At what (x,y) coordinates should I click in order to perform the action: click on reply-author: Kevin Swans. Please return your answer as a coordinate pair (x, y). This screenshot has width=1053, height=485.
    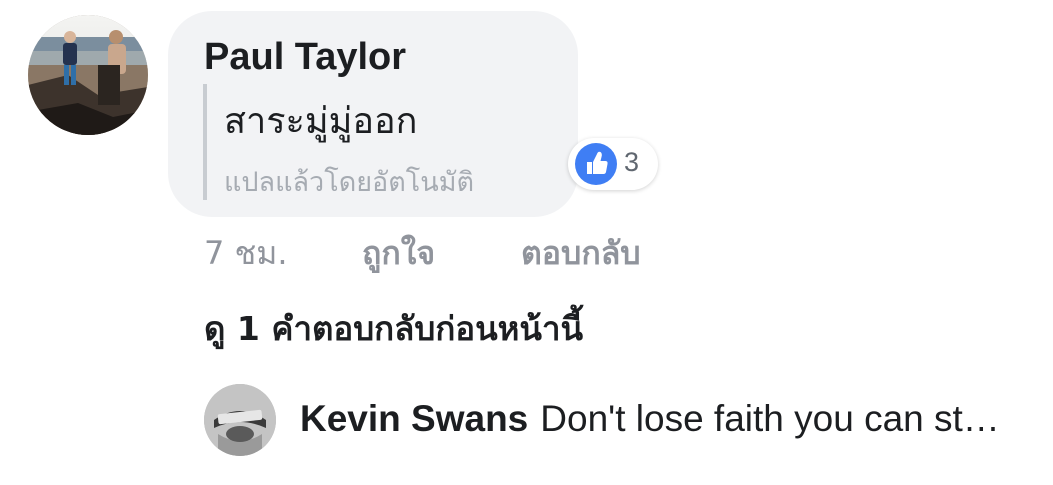
    Looking at the image, I should click on (414, 418).